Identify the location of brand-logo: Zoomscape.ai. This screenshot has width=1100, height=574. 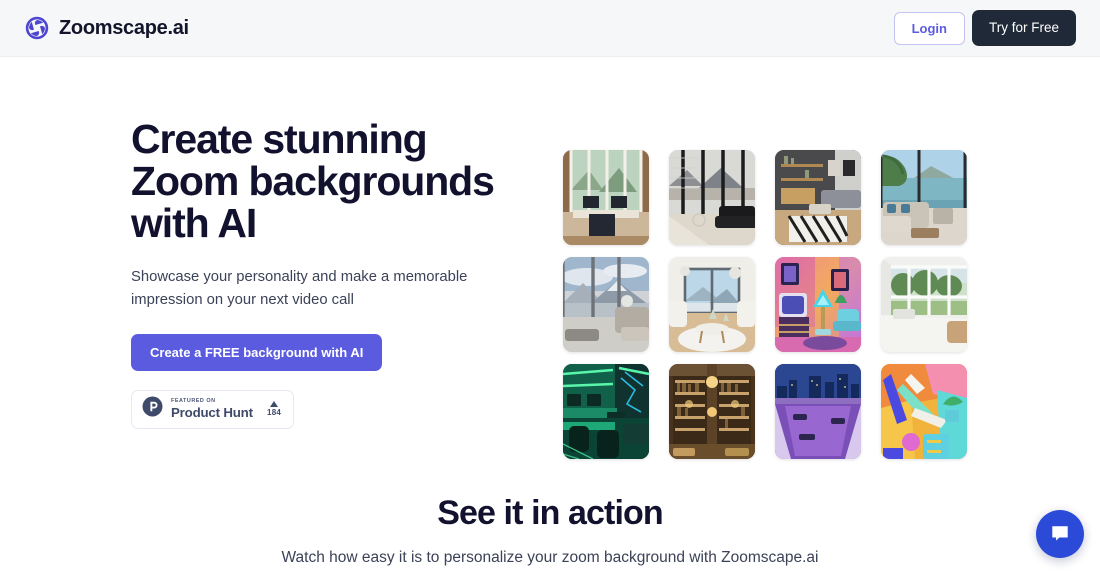
(106, 28).